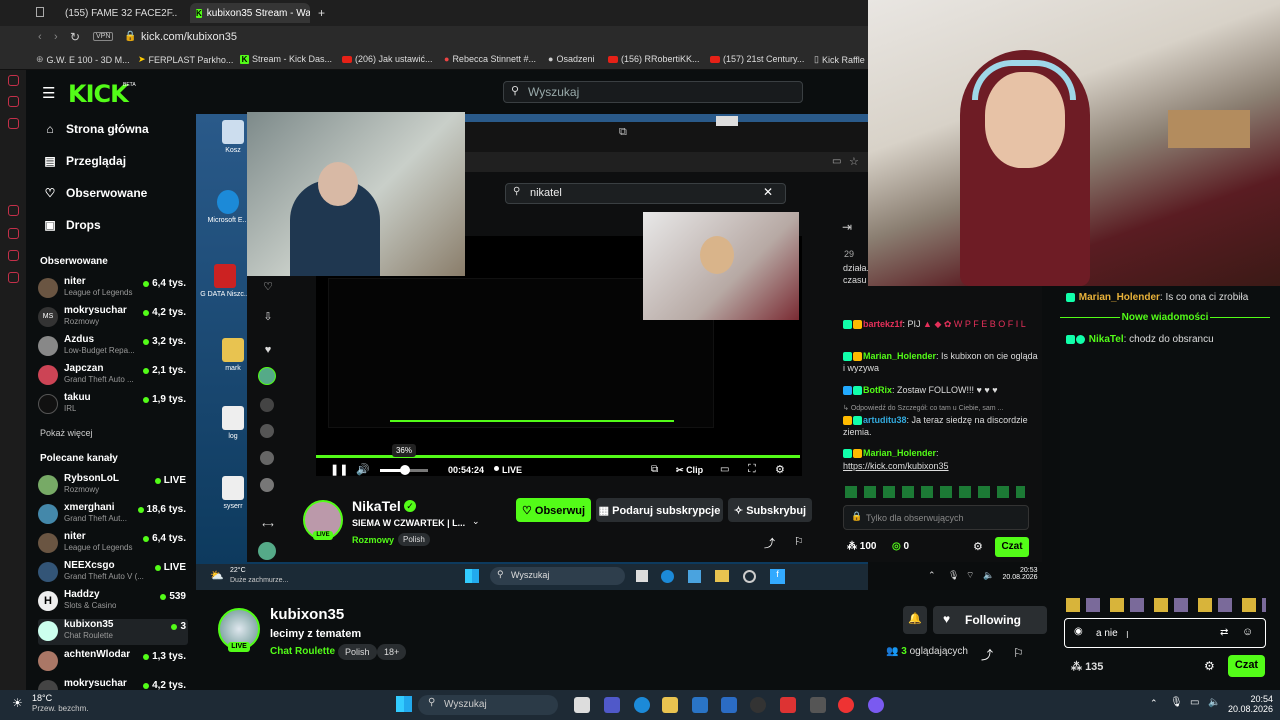 The height and width of the screenshot is (720, 1280). I want to click on followed-channel: MS mokrysuchar Rozmowy 4,2 tys., so click(113, 318).